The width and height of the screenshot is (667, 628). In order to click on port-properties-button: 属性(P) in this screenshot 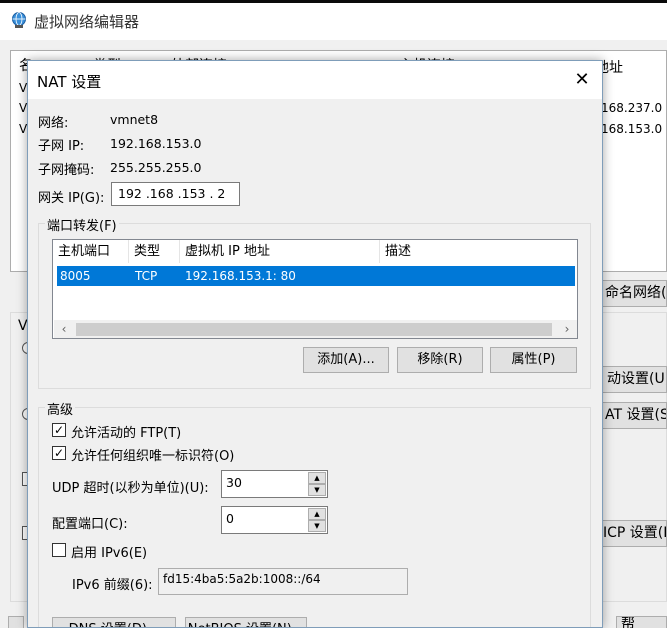, I will do `click(533, 360)`.